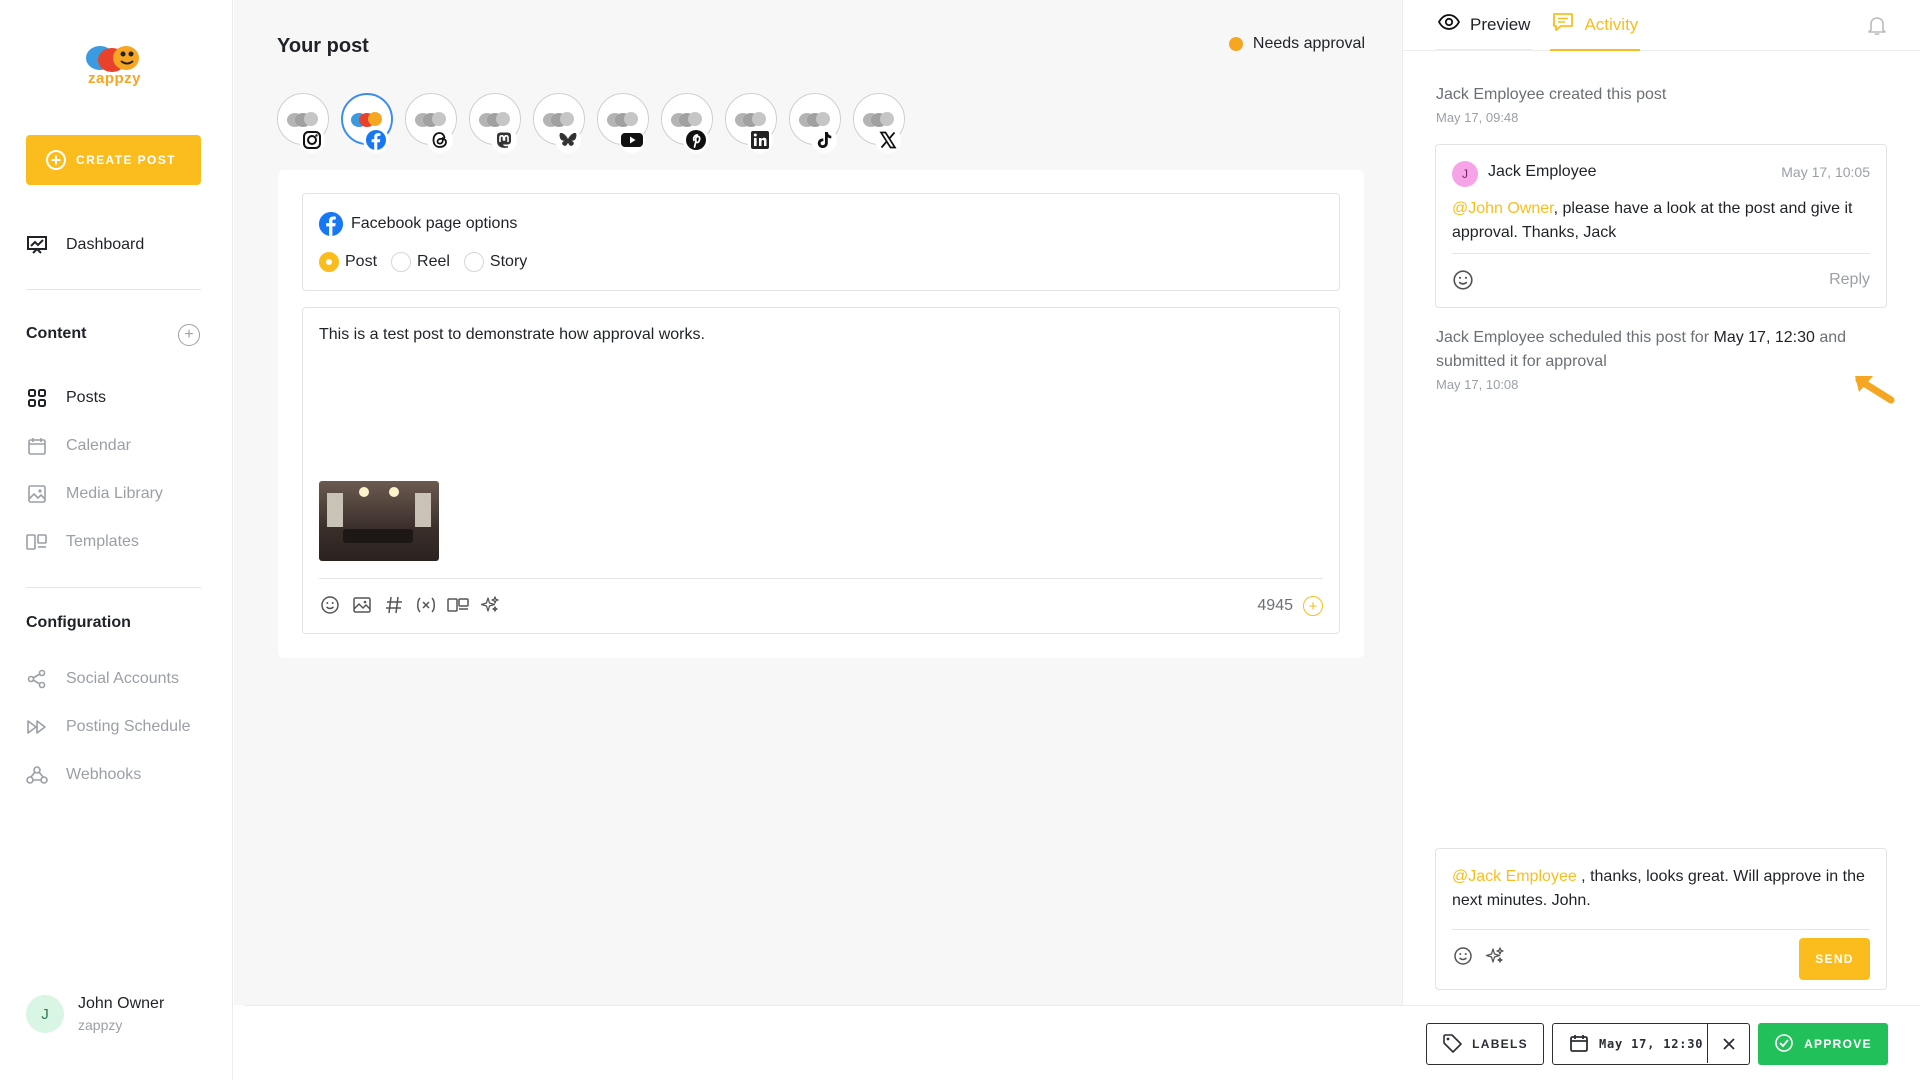 This screenshot has height=1080, width=1920. Describe the element at coordinates (37, 727) in the screenshot. I see `fast-forward-icon` at that location.